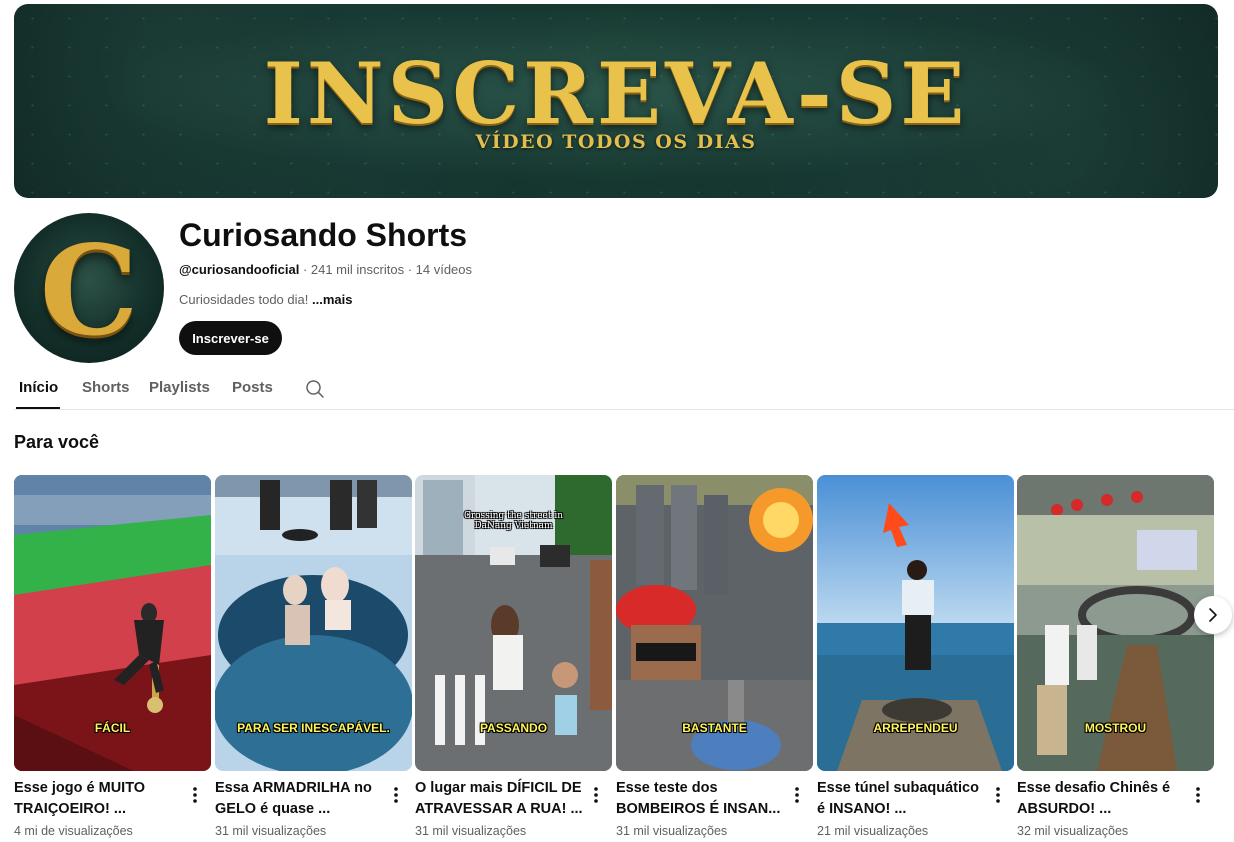 This screenshot has height=842, width=1234. I want to click on channel-avatar: C, so click(89, 288).